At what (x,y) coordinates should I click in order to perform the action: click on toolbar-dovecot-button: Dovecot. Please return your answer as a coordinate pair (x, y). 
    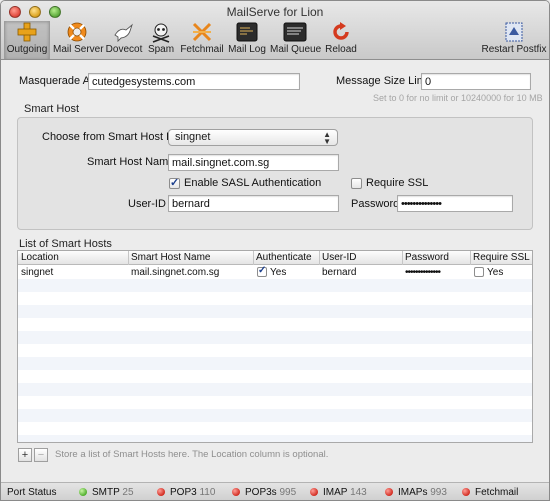
    Looking at the image, I should click on (124, 40).